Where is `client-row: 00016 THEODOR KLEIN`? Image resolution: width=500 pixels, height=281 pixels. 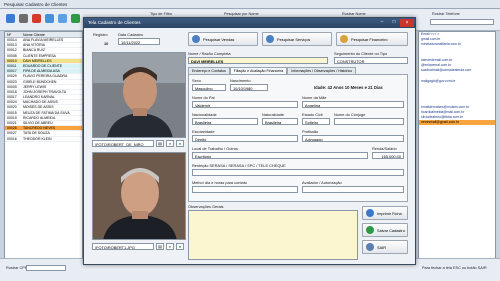
client-row: 00016 THEODOR KLEIN is located at coordinates (43, 139).